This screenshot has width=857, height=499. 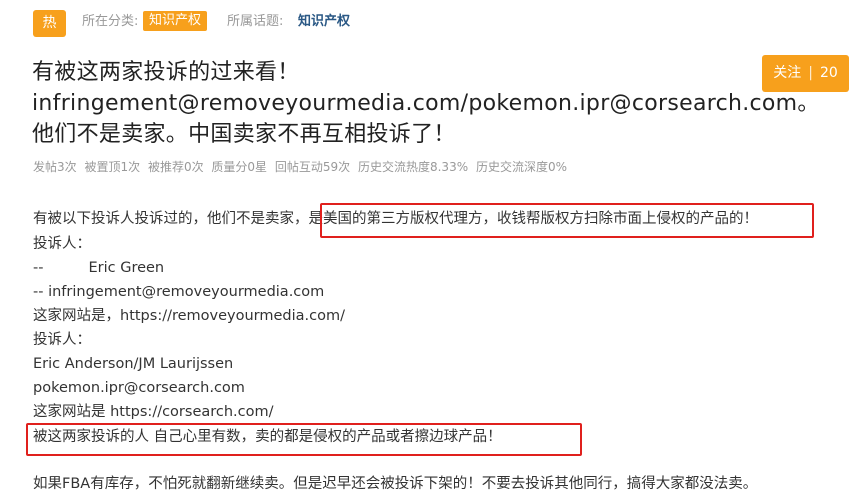 I want to click on body-line-3: -- Eric Green, so click(x=98, y=268).